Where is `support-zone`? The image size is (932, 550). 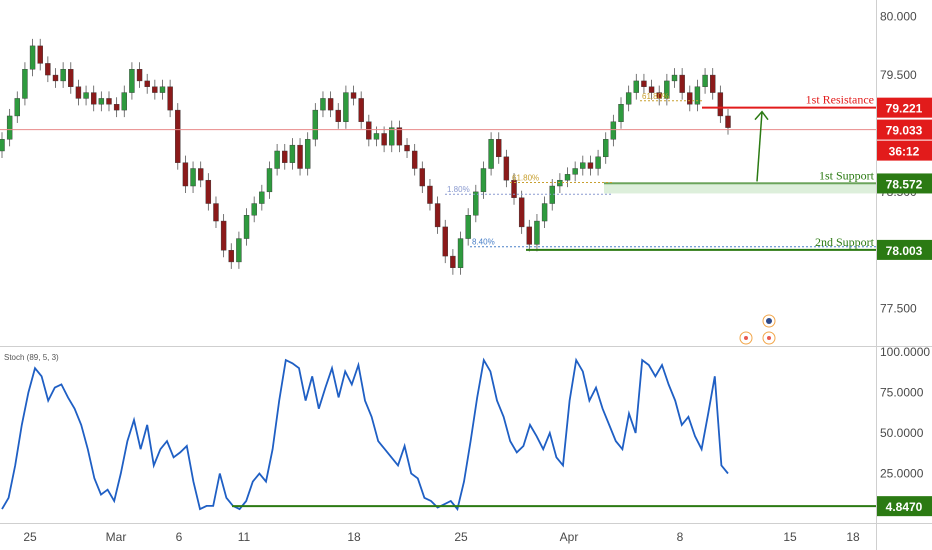 support-zone is located at coordinates (740, 188).